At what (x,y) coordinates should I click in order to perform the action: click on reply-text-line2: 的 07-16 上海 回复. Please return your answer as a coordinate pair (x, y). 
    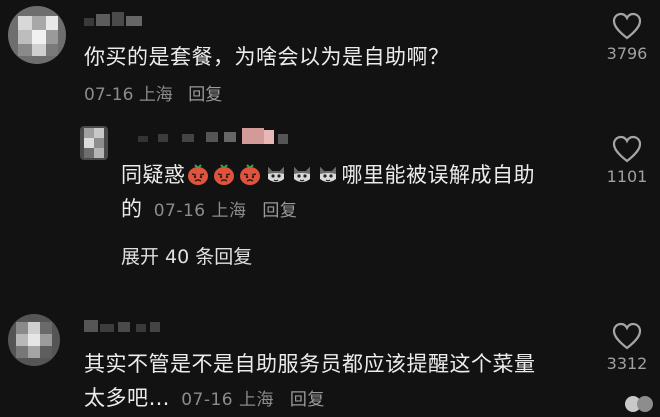
    Looking at the image, I should click on (209, 210).